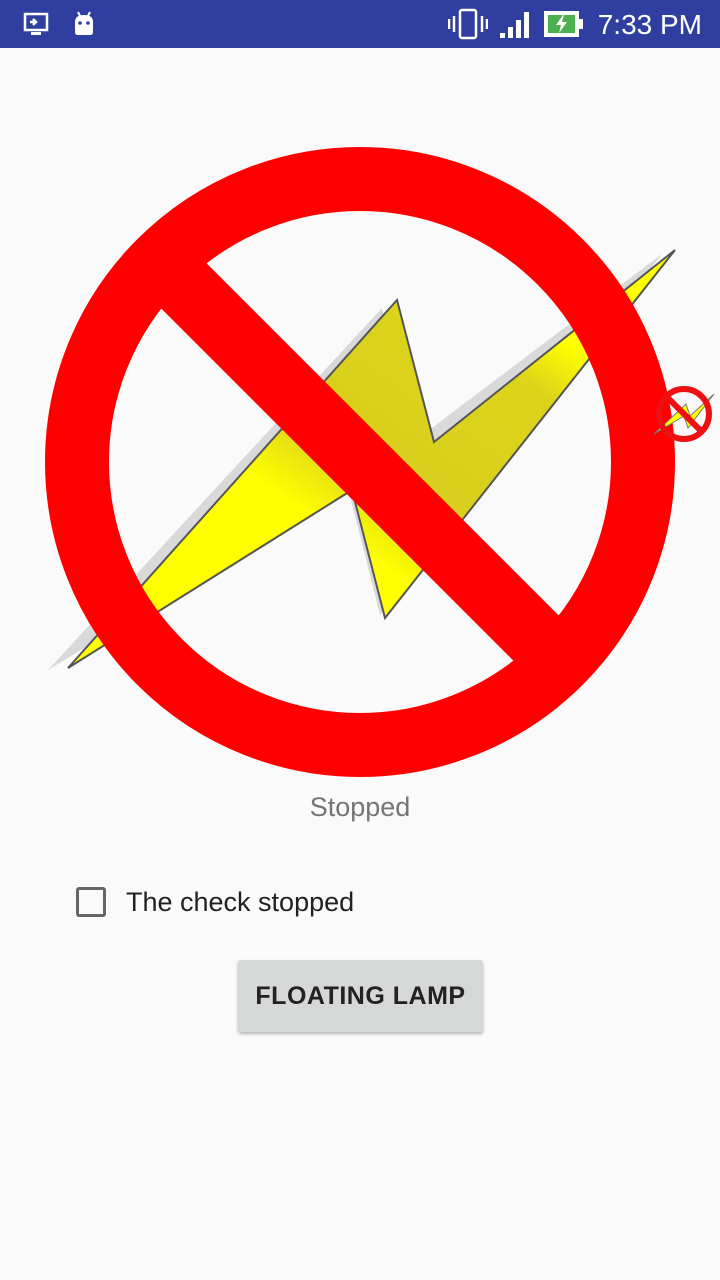 This screenshot has width=720, height=1280. I want to click on check-stopped-label: The check stopped, so click(240, 902).